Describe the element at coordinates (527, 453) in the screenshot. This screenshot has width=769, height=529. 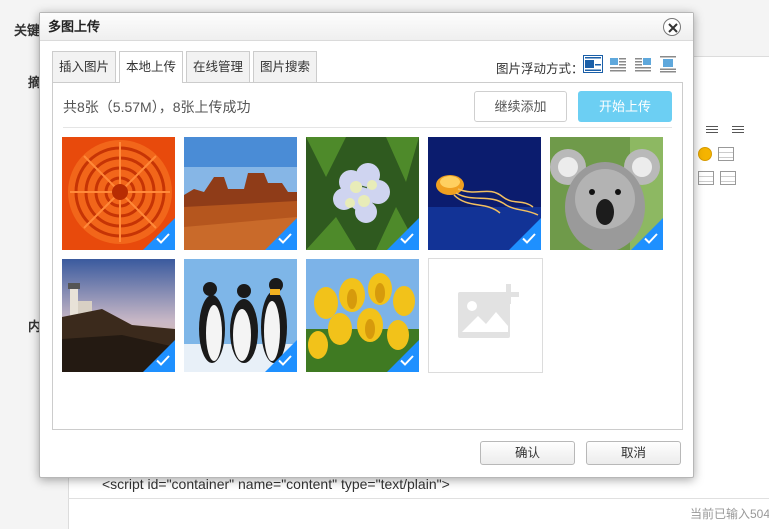
I see `confirm-button: 确认` at that location.